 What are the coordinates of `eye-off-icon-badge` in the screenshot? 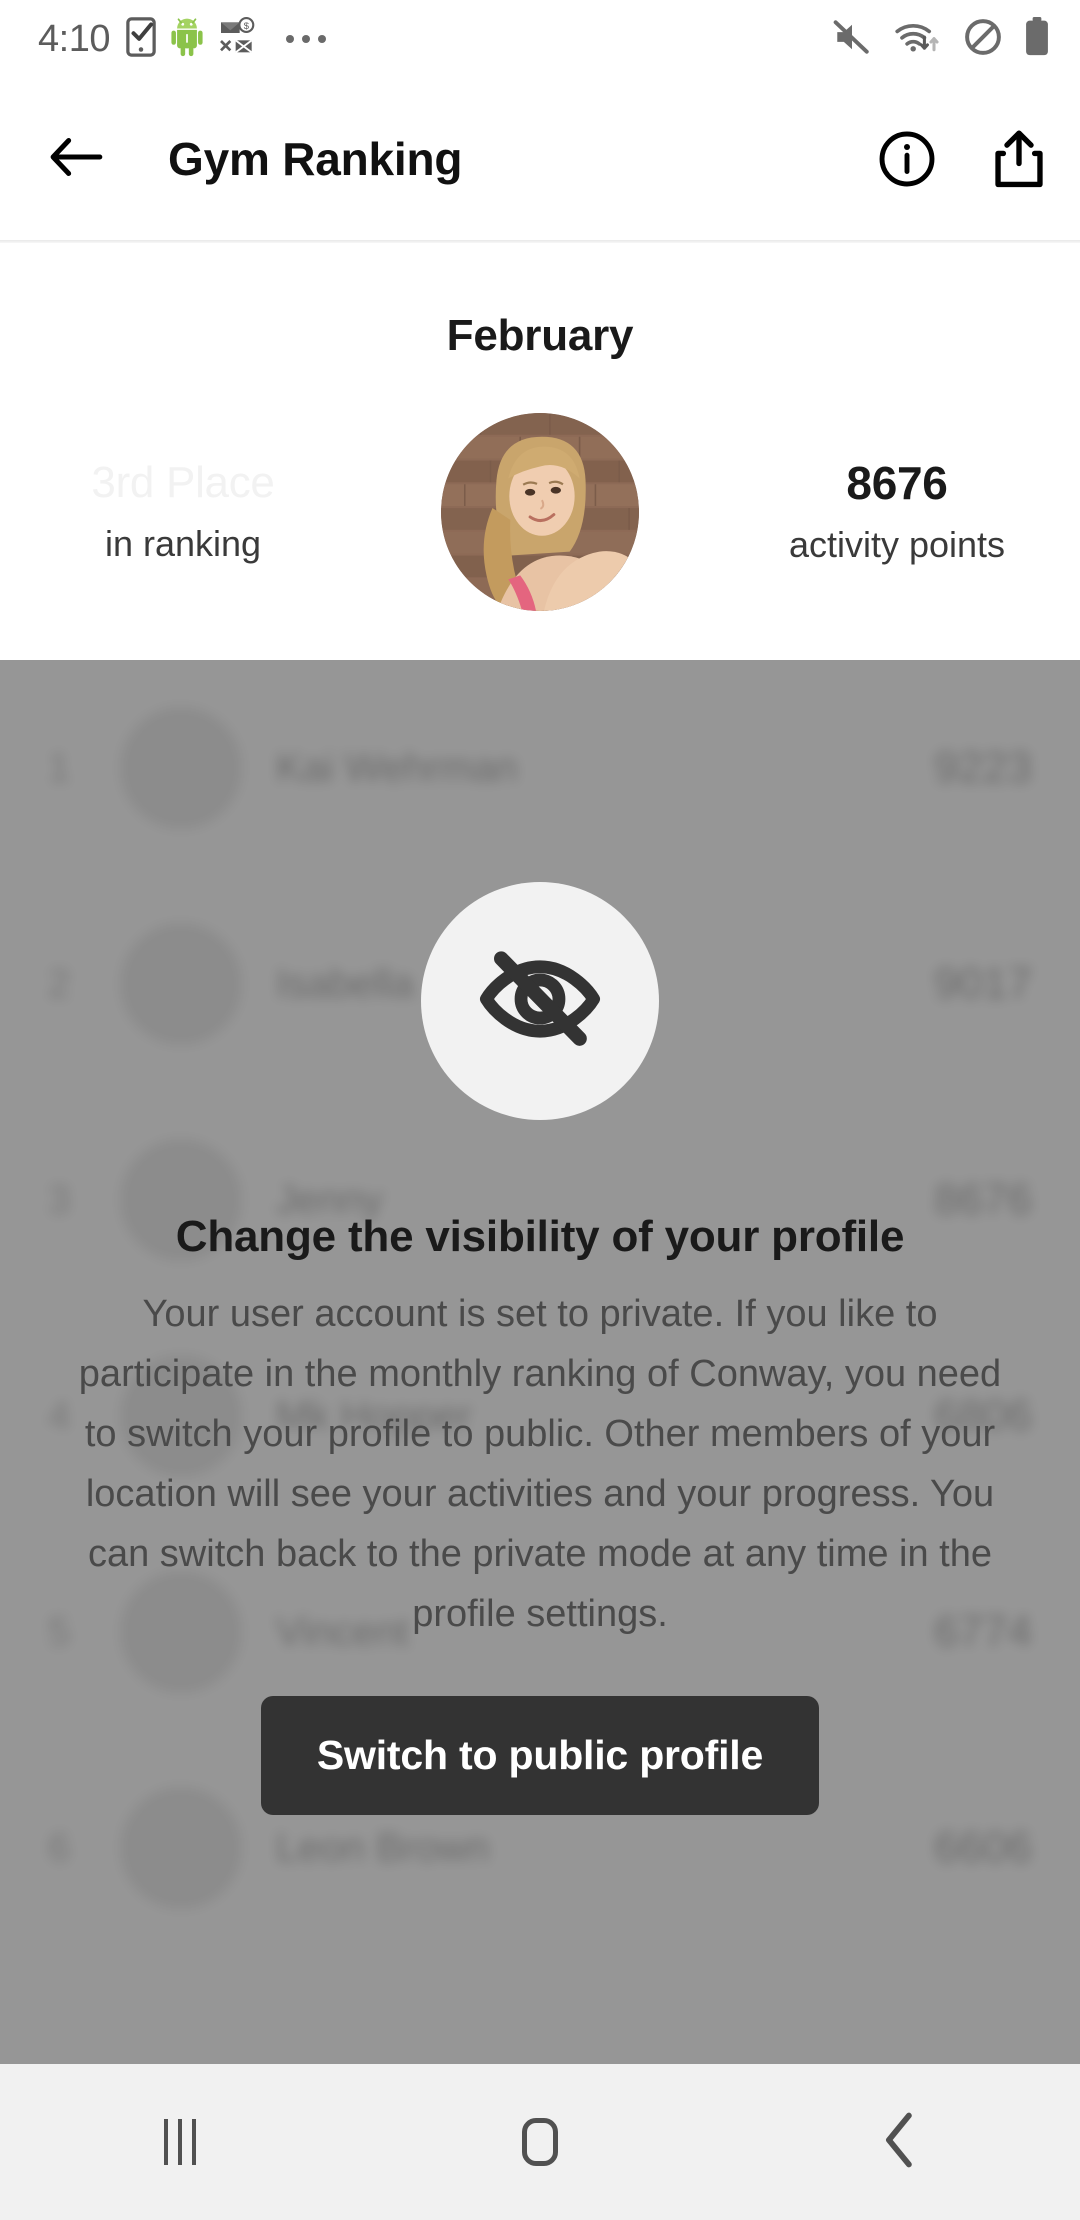 It's located at (540, 1001).